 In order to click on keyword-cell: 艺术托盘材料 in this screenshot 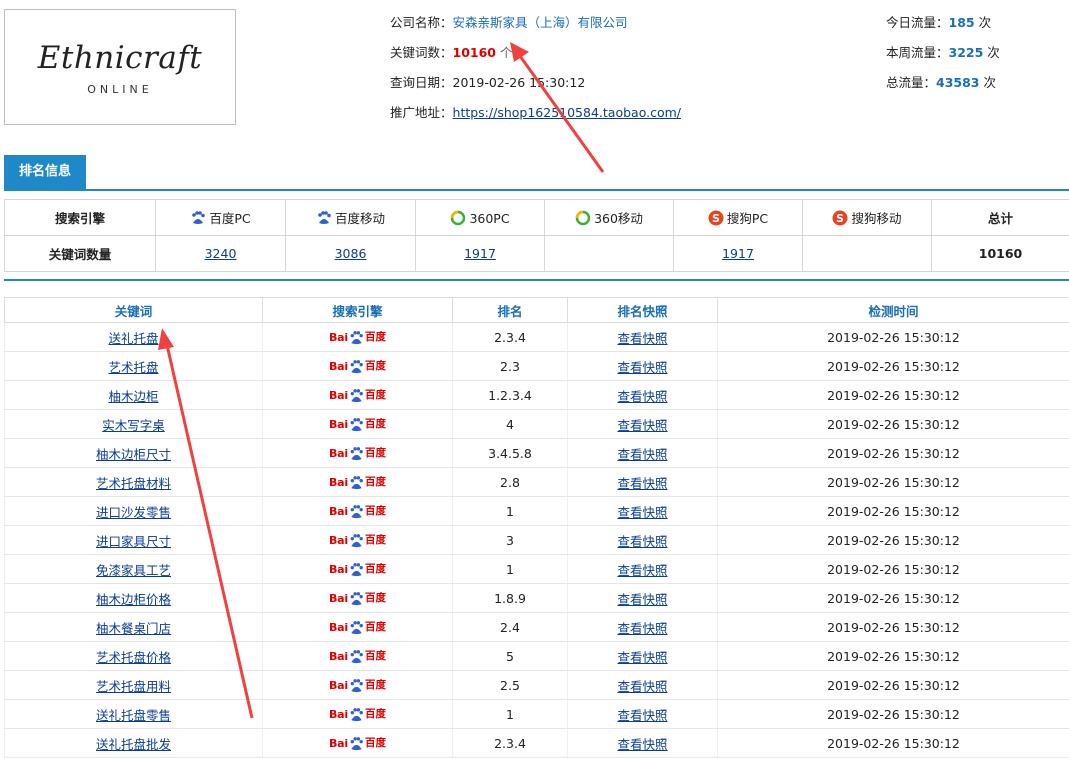, I will do `click(134, 482)`.